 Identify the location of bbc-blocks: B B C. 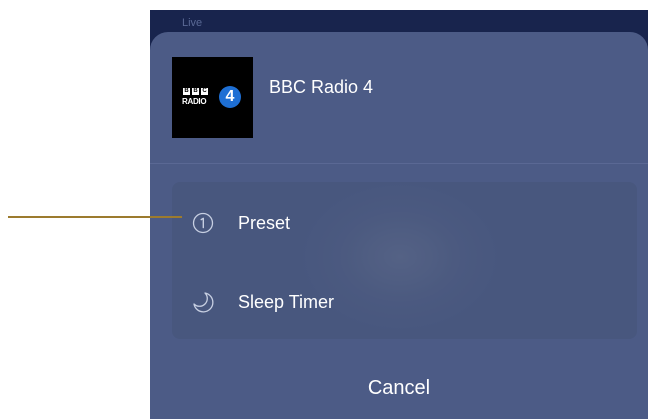
(195, 91).